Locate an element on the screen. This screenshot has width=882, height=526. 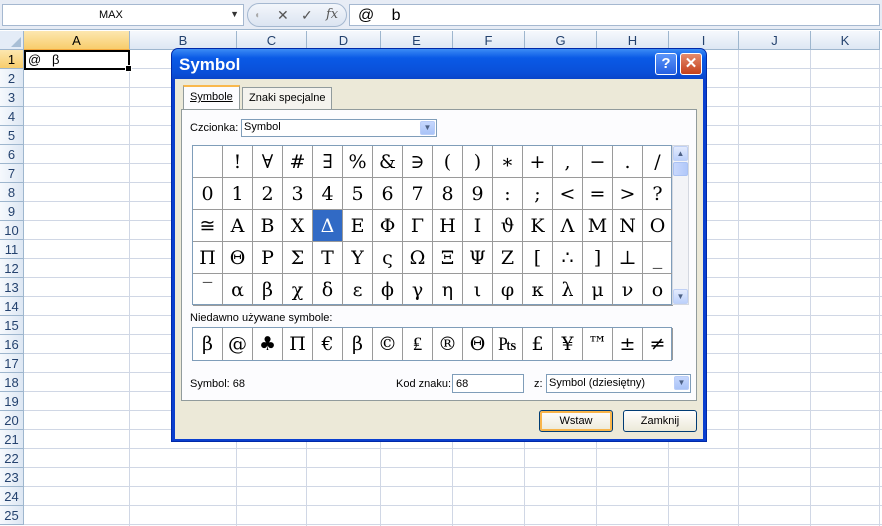
recent-symbol: ₧ is located at coordinates (508, 344).